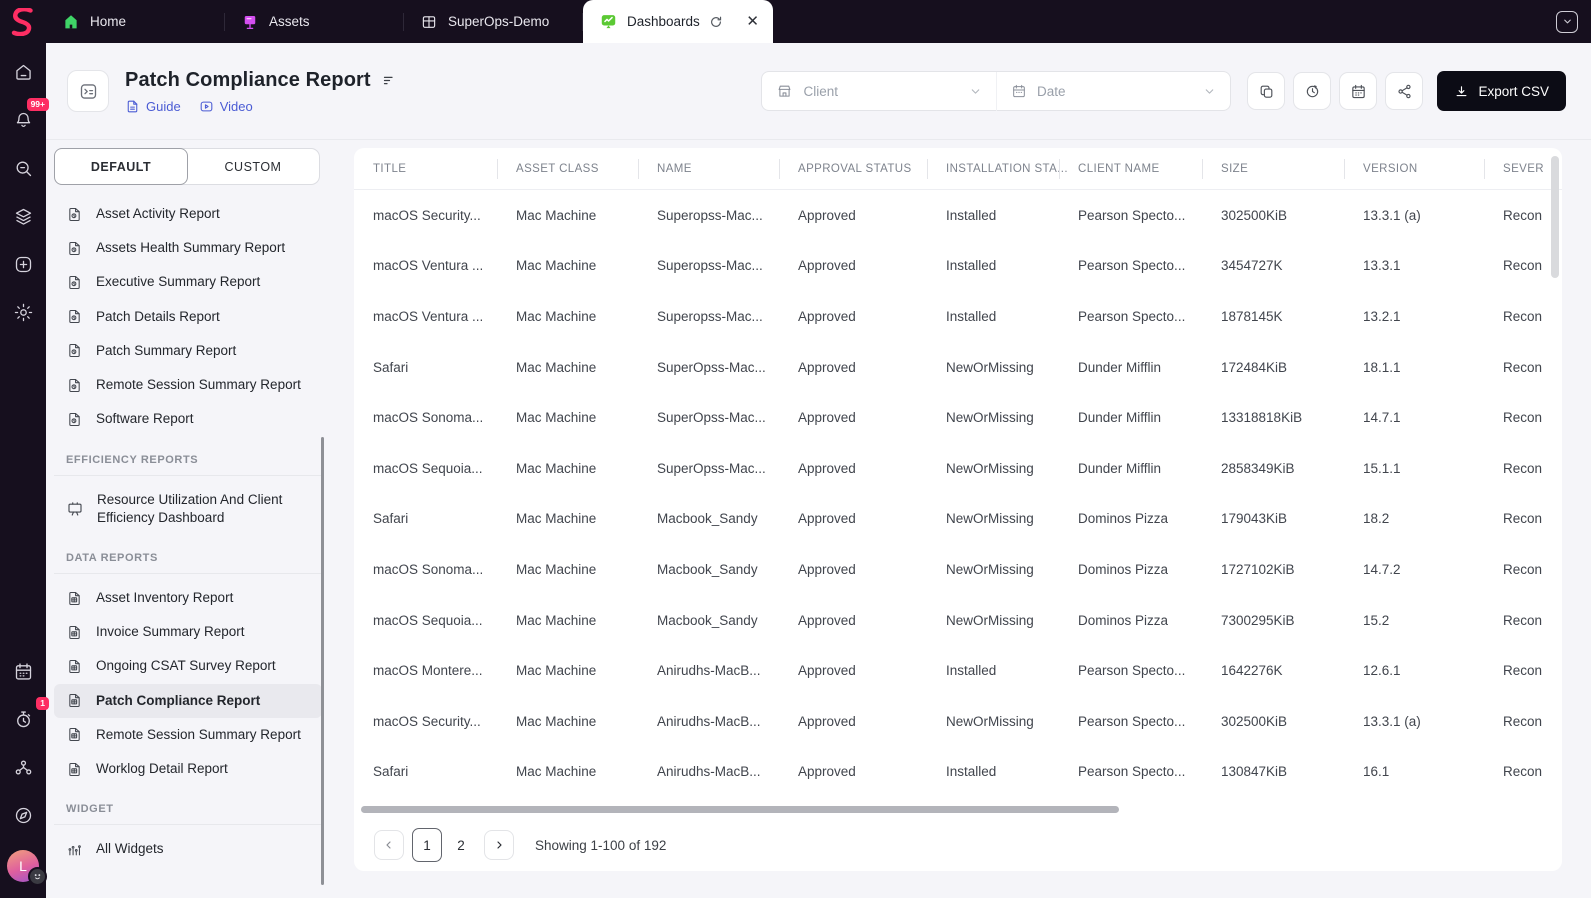  What do you see at coordinates (427, 845) in the screenshot?
I see `page-button-1: 1` at bounding box center [427, 845].